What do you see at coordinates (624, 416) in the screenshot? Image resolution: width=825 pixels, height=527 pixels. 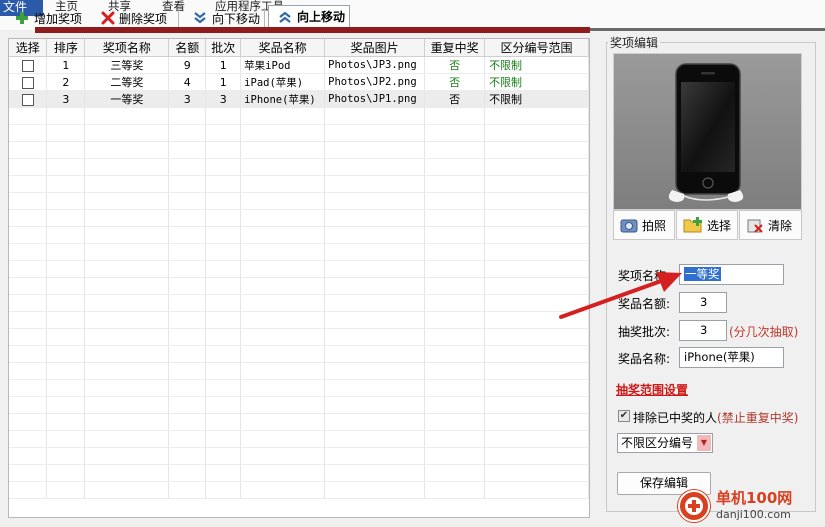 I see `exclude-winners-checkbox: ✔` at bounding box center [624, 416].